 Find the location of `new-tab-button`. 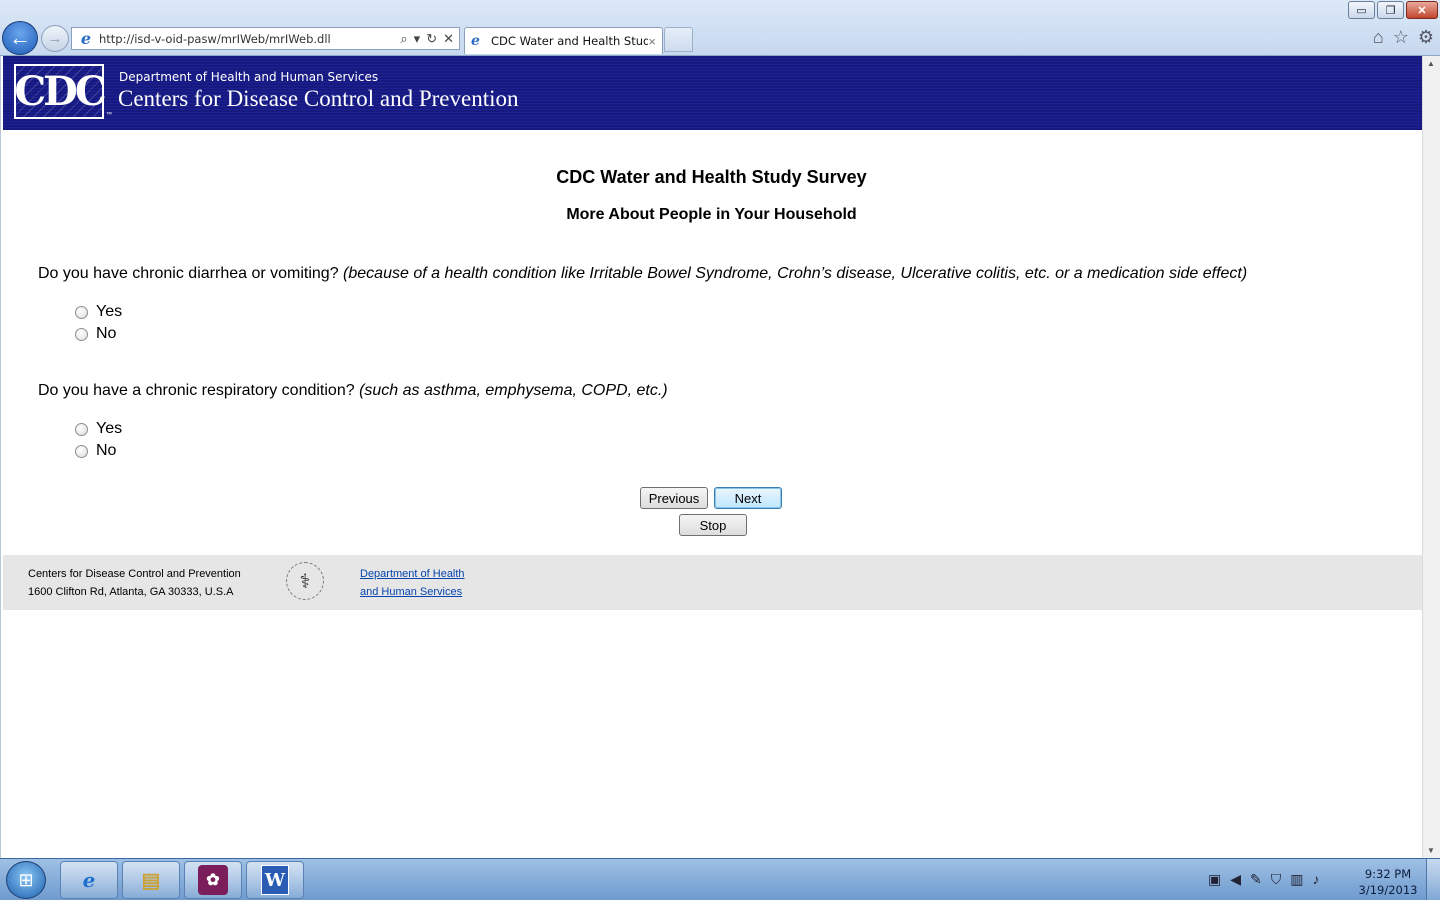

new-tab-button is located at coordinates (678, 39).